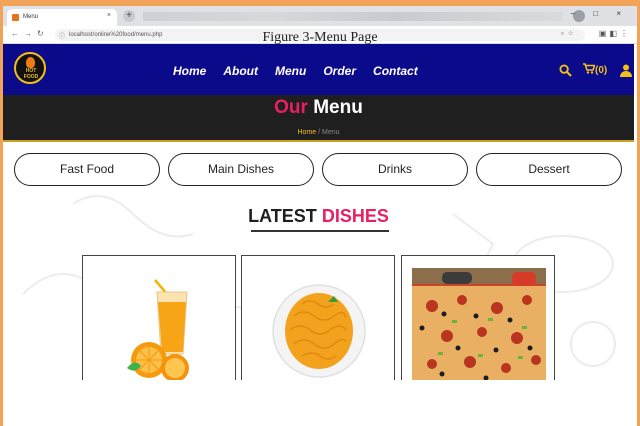  I want to click on category-fast-food-button: Fast Food, so click(87, 169).